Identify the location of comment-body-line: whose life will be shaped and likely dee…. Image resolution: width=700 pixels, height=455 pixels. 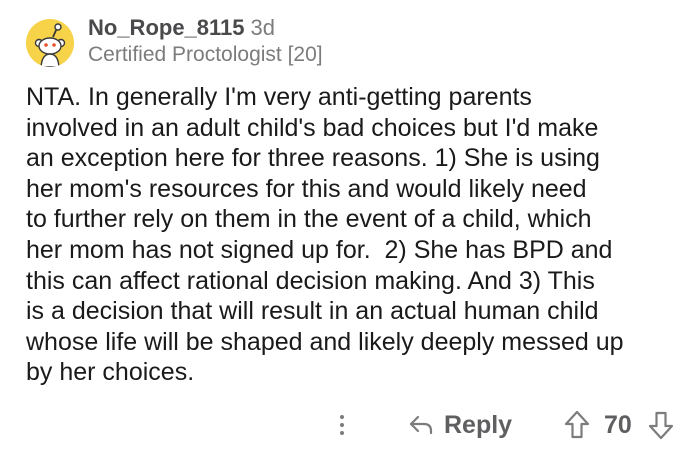
(325, 341).